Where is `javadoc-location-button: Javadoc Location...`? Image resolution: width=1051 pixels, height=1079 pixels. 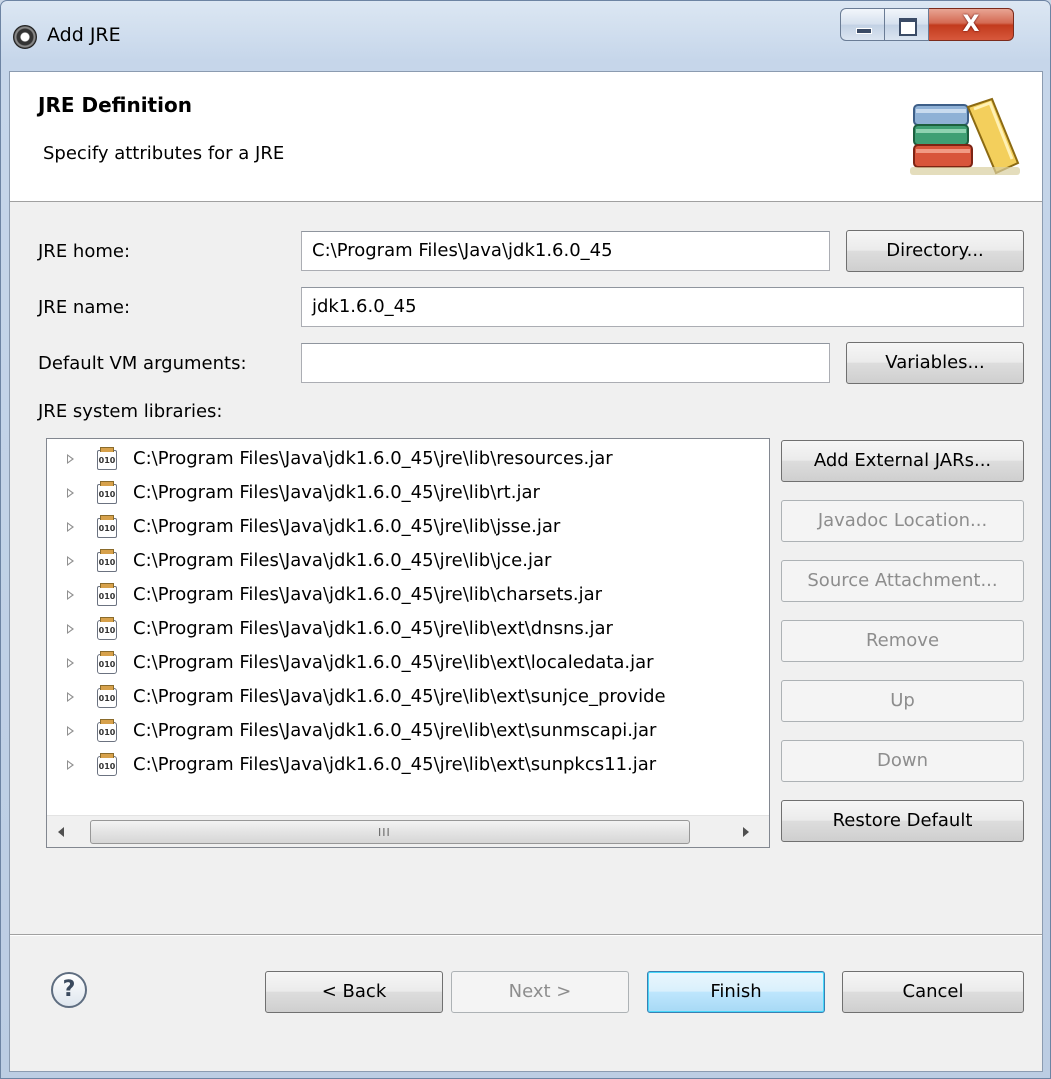
javadoc-location-button: Javadoc Location... is located at coordinates (902, 521).